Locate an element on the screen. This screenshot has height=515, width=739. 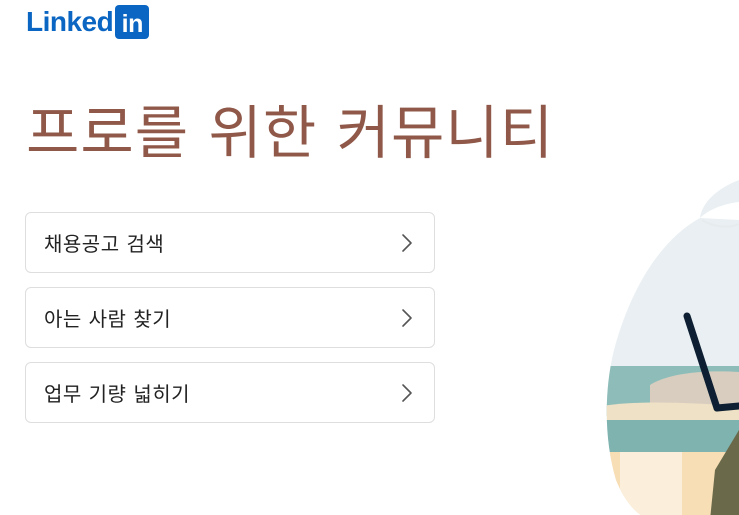
action-label: 채용공고 검색 is located at coordinates (104, 244).